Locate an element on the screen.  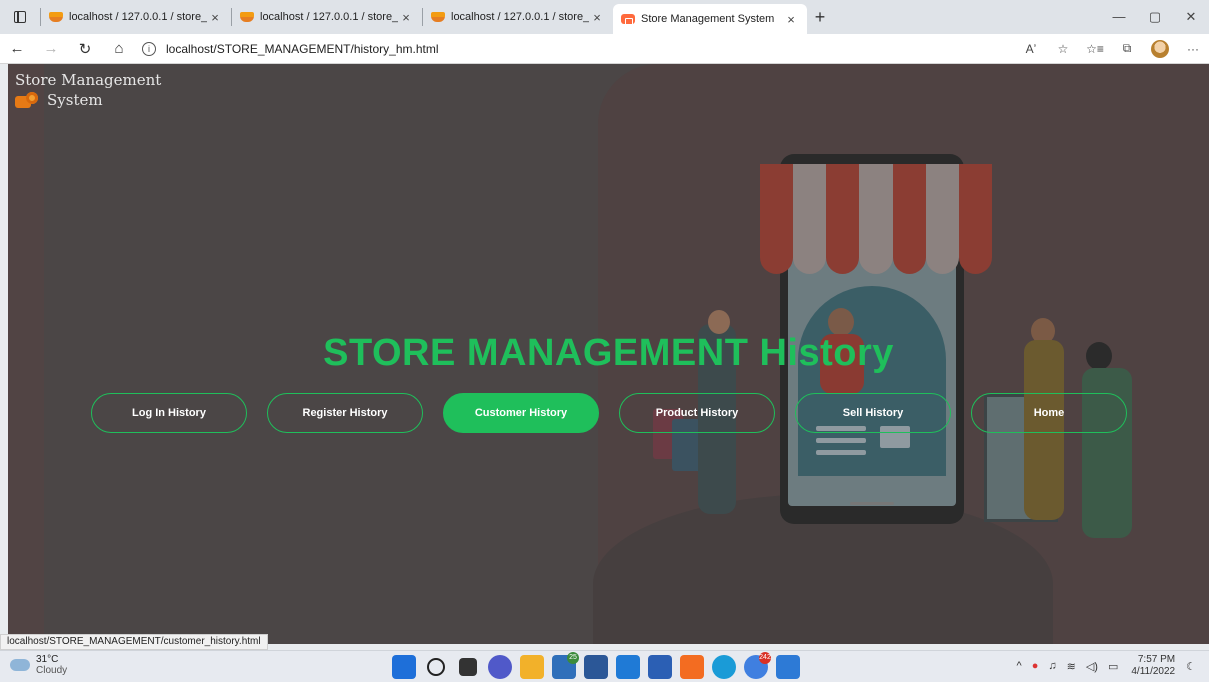
tab-actions-button is located at coordinates (20, 17).